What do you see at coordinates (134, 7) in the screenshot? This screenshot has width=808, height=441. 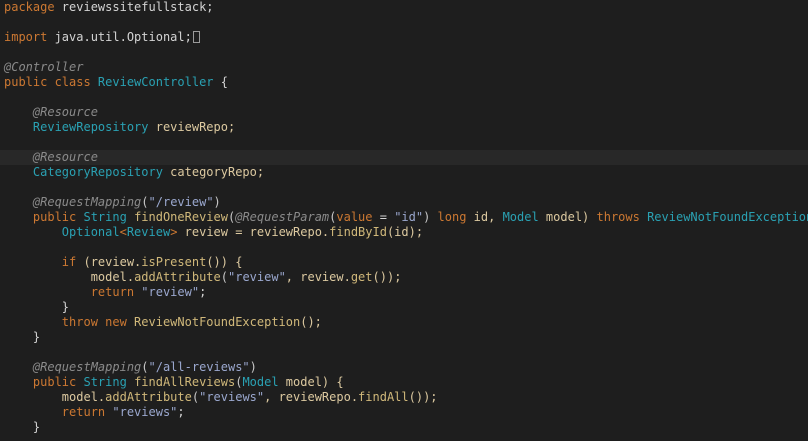 I see `code-token: reviewssitefullstack;` at bounding box center [134, 7].